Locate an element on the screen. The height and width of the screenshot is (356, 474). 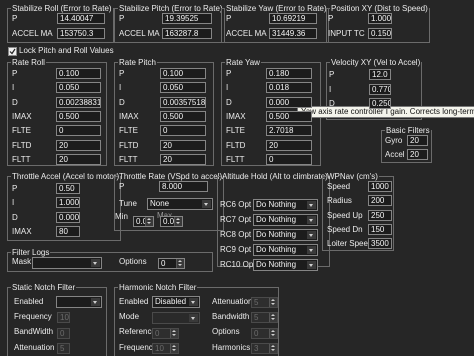
stabilize-roll-accel-input: 153750.3 is located at coordinates (81, 33).